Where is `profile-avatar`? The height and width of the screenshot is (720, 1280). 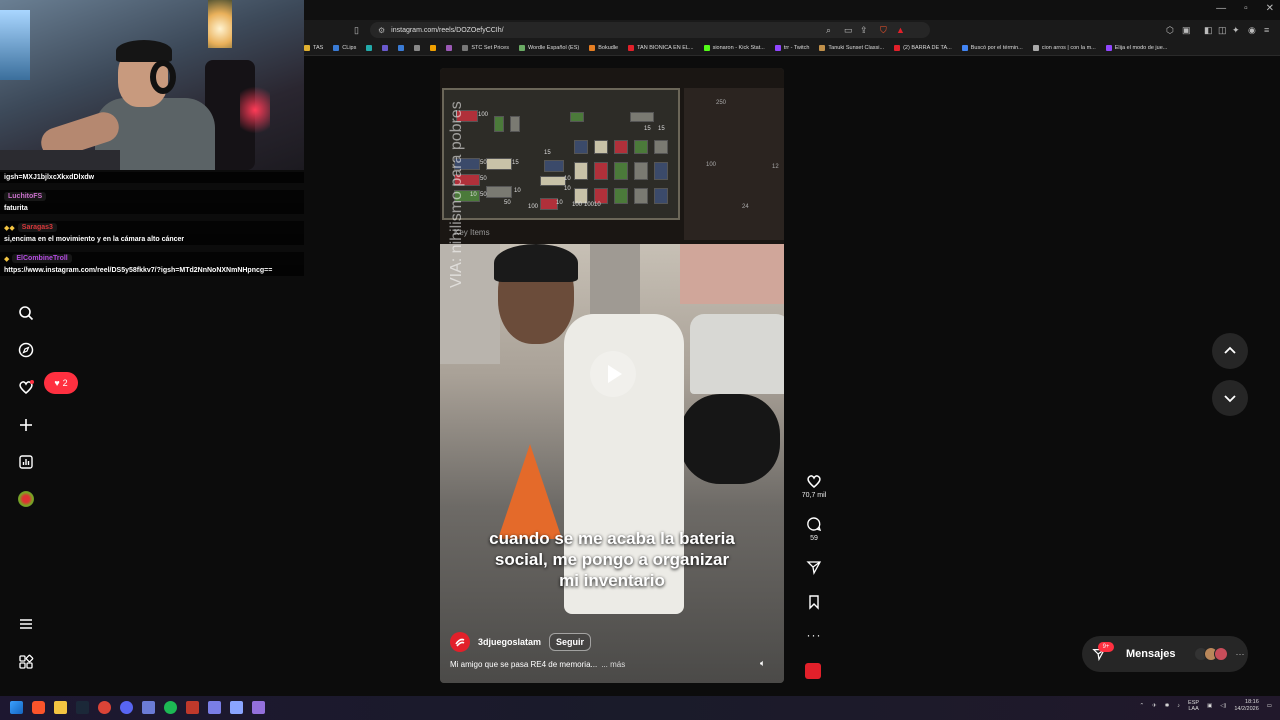
profile-avatar is located at coordinates (26, 499).